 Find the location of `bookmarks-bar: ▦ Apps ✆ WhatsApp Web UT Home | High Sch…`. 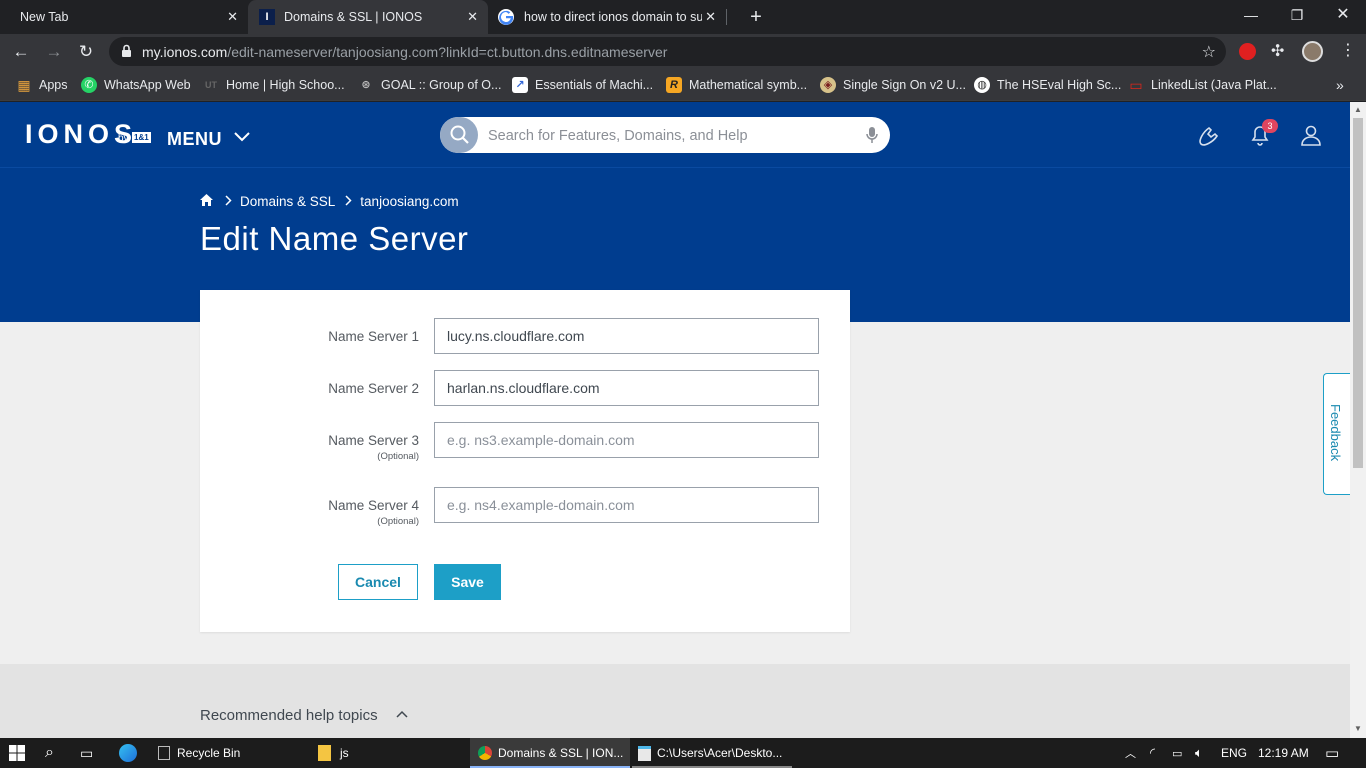

bookmarks-bar: ▦ Apps ✆ WhatsApp Web UT Home | High Sch… is located at coordinates (683, 85).